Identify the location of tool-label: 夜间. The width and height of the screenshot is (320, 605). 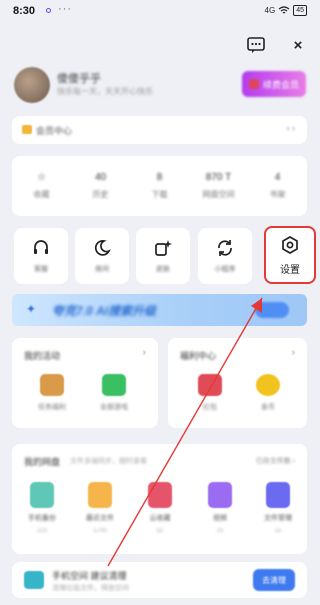
(102, 269).